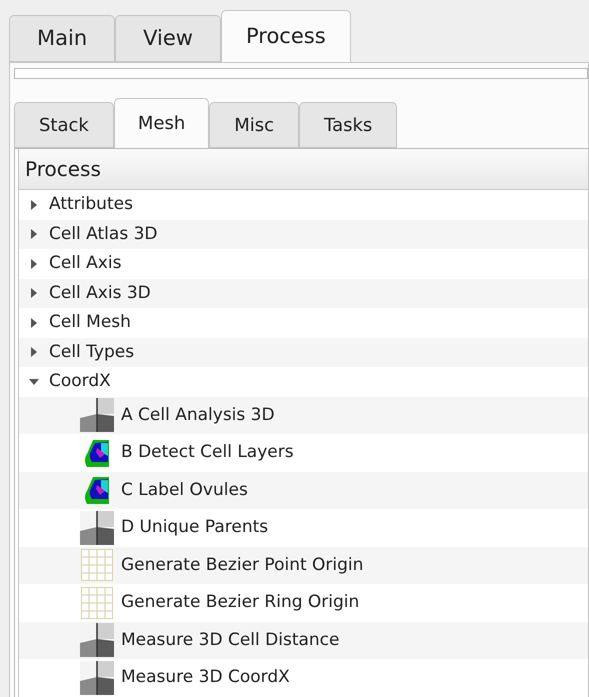  Describe the element at coordinates (254, 125) in the screenshot. I see `tab: Misc` at that location.